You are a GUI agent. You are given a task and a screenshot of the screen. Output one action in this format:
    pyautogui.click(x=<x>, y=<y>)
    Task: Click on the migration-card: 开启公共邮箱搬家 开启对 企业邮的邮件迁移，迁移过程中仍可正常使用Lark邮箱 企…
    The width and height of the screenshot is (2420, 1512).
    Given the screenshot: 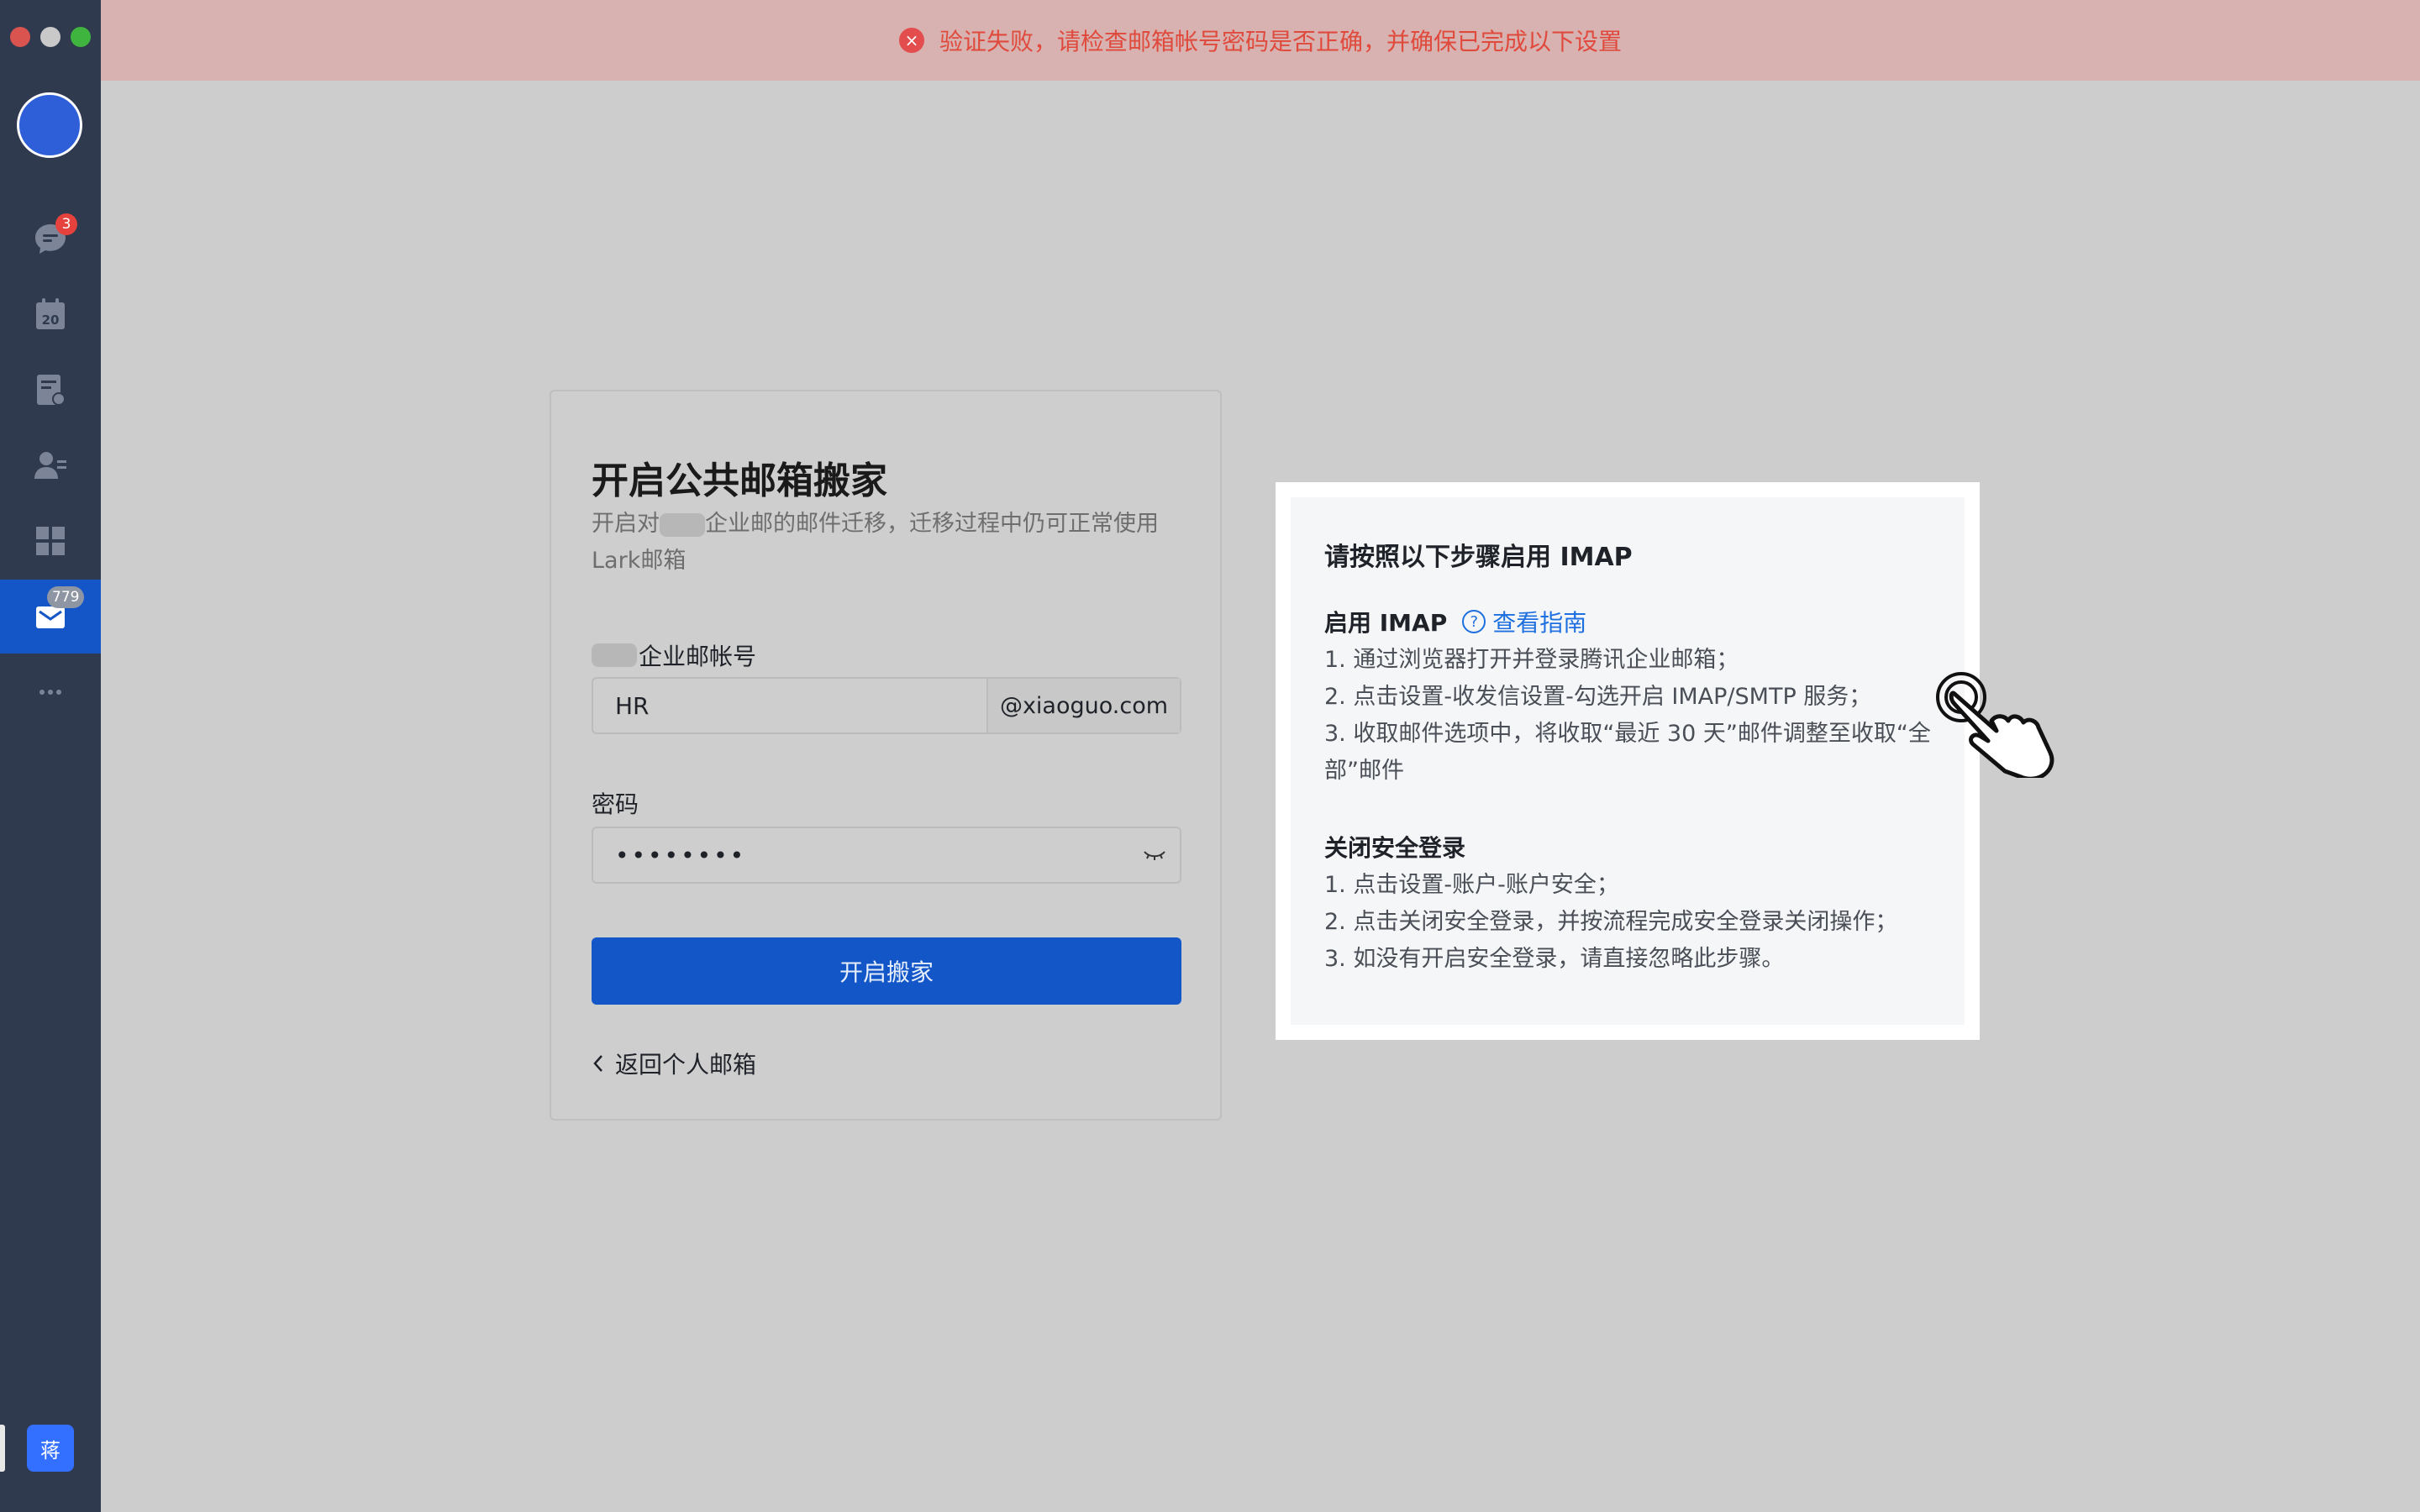 What is the action you would take?
    pyautogui.click(x=886, y=755)
    